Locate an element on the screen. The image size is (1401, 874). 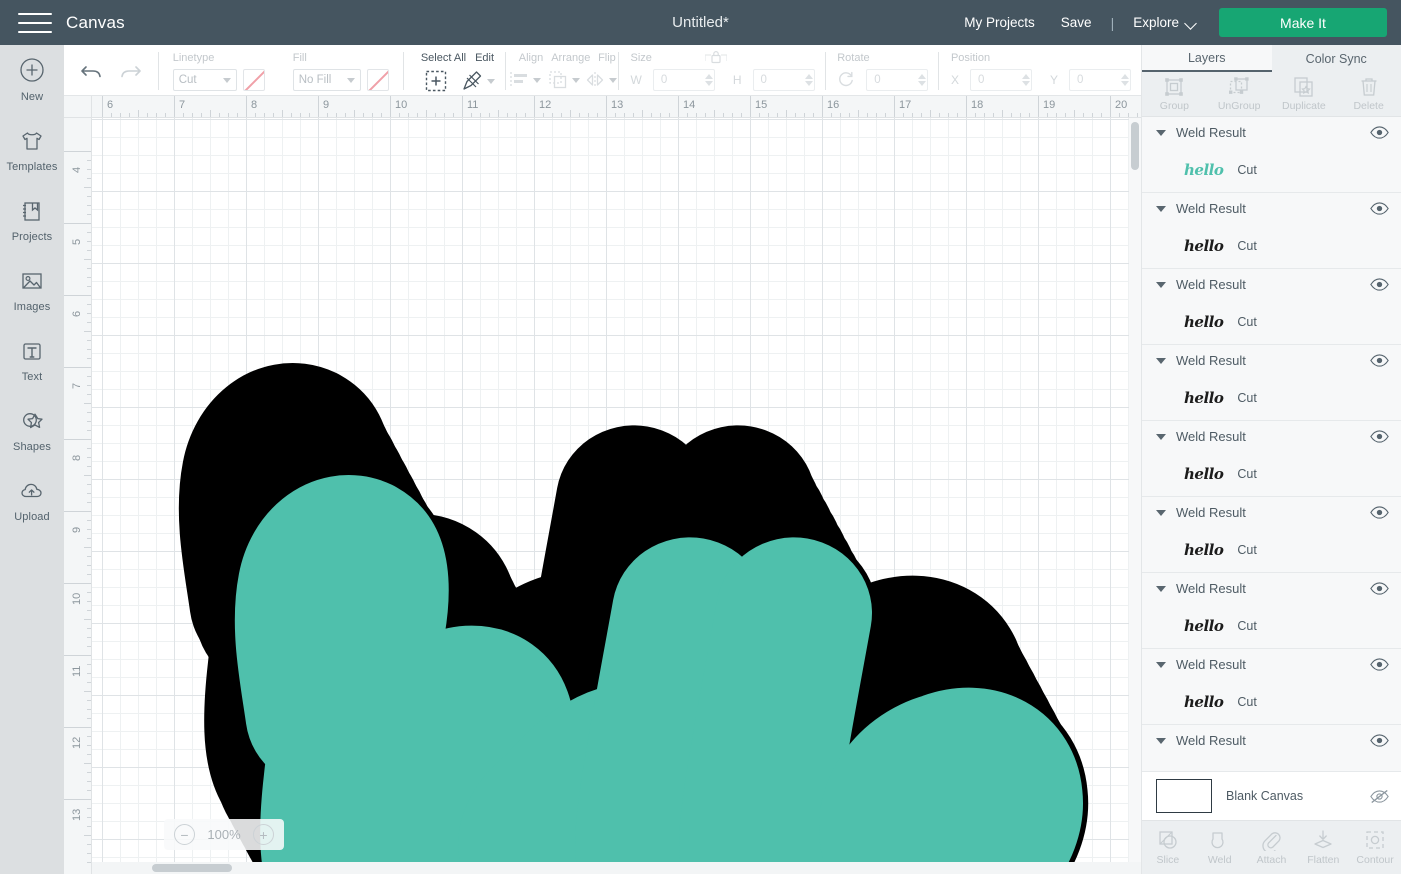
edit-button: Edit is located at coordinates (478, 69).